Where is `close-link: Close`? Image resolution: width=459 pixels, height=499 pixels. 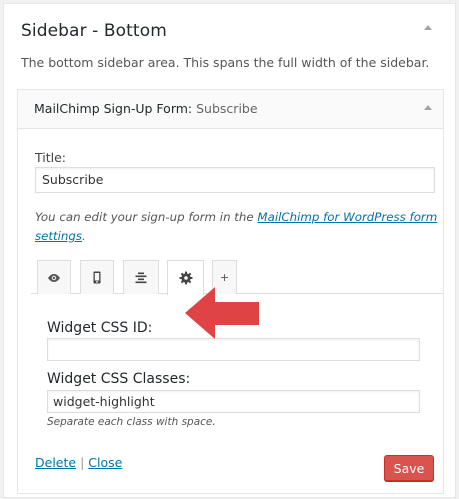
close-link: Close is located at coordinates (105, 462).